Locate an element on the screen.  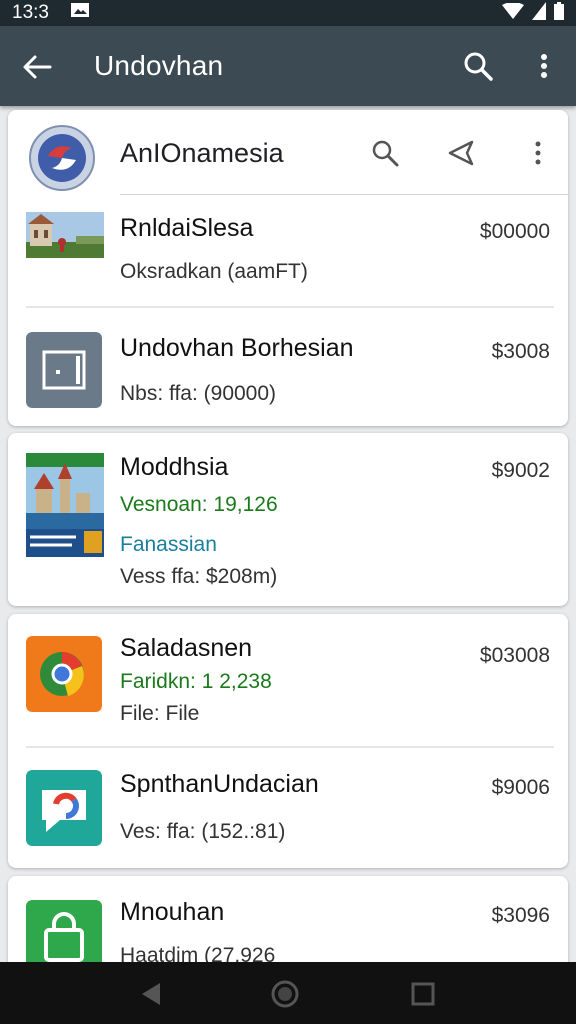
chat-chrome-icon is located at coordinates (64, 808).